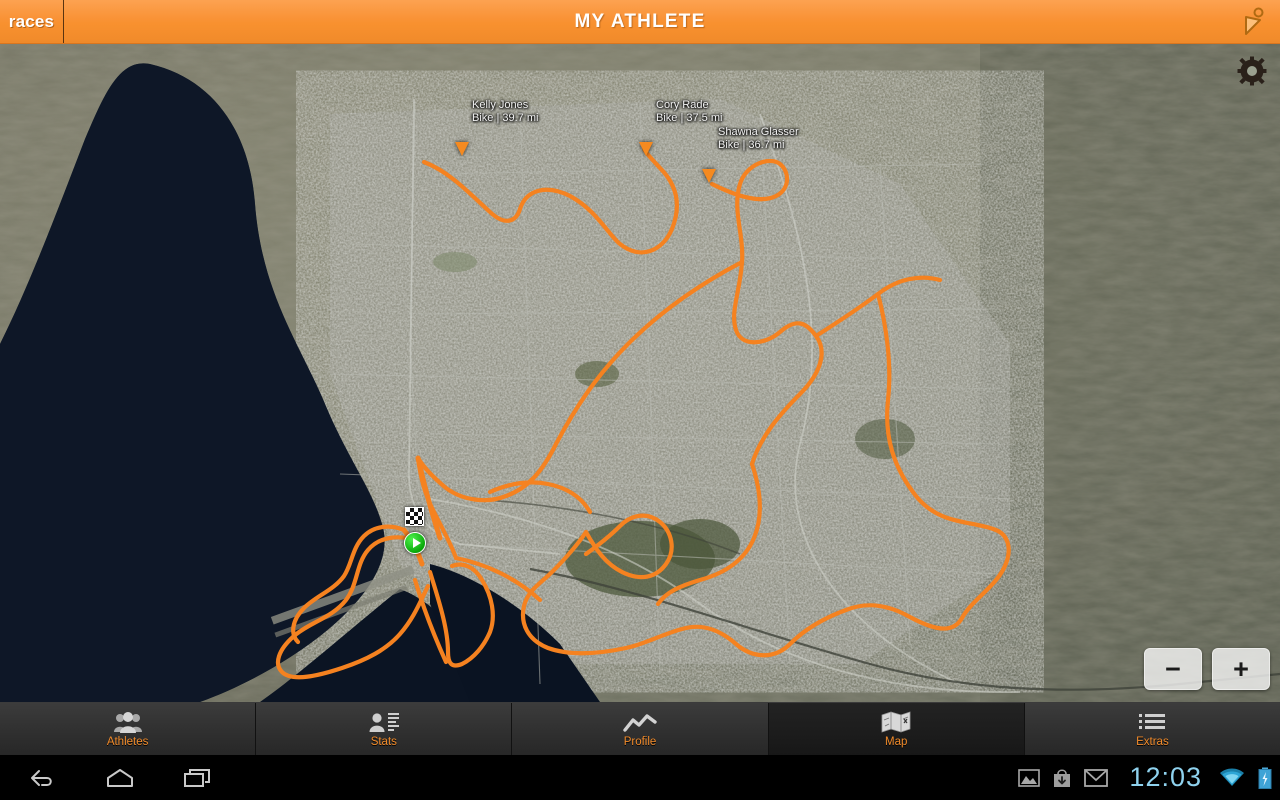 Image resolution: width=1280 pixels, height=800 pixels. I want to click on battery-charging-icon, so click(1265, 778).